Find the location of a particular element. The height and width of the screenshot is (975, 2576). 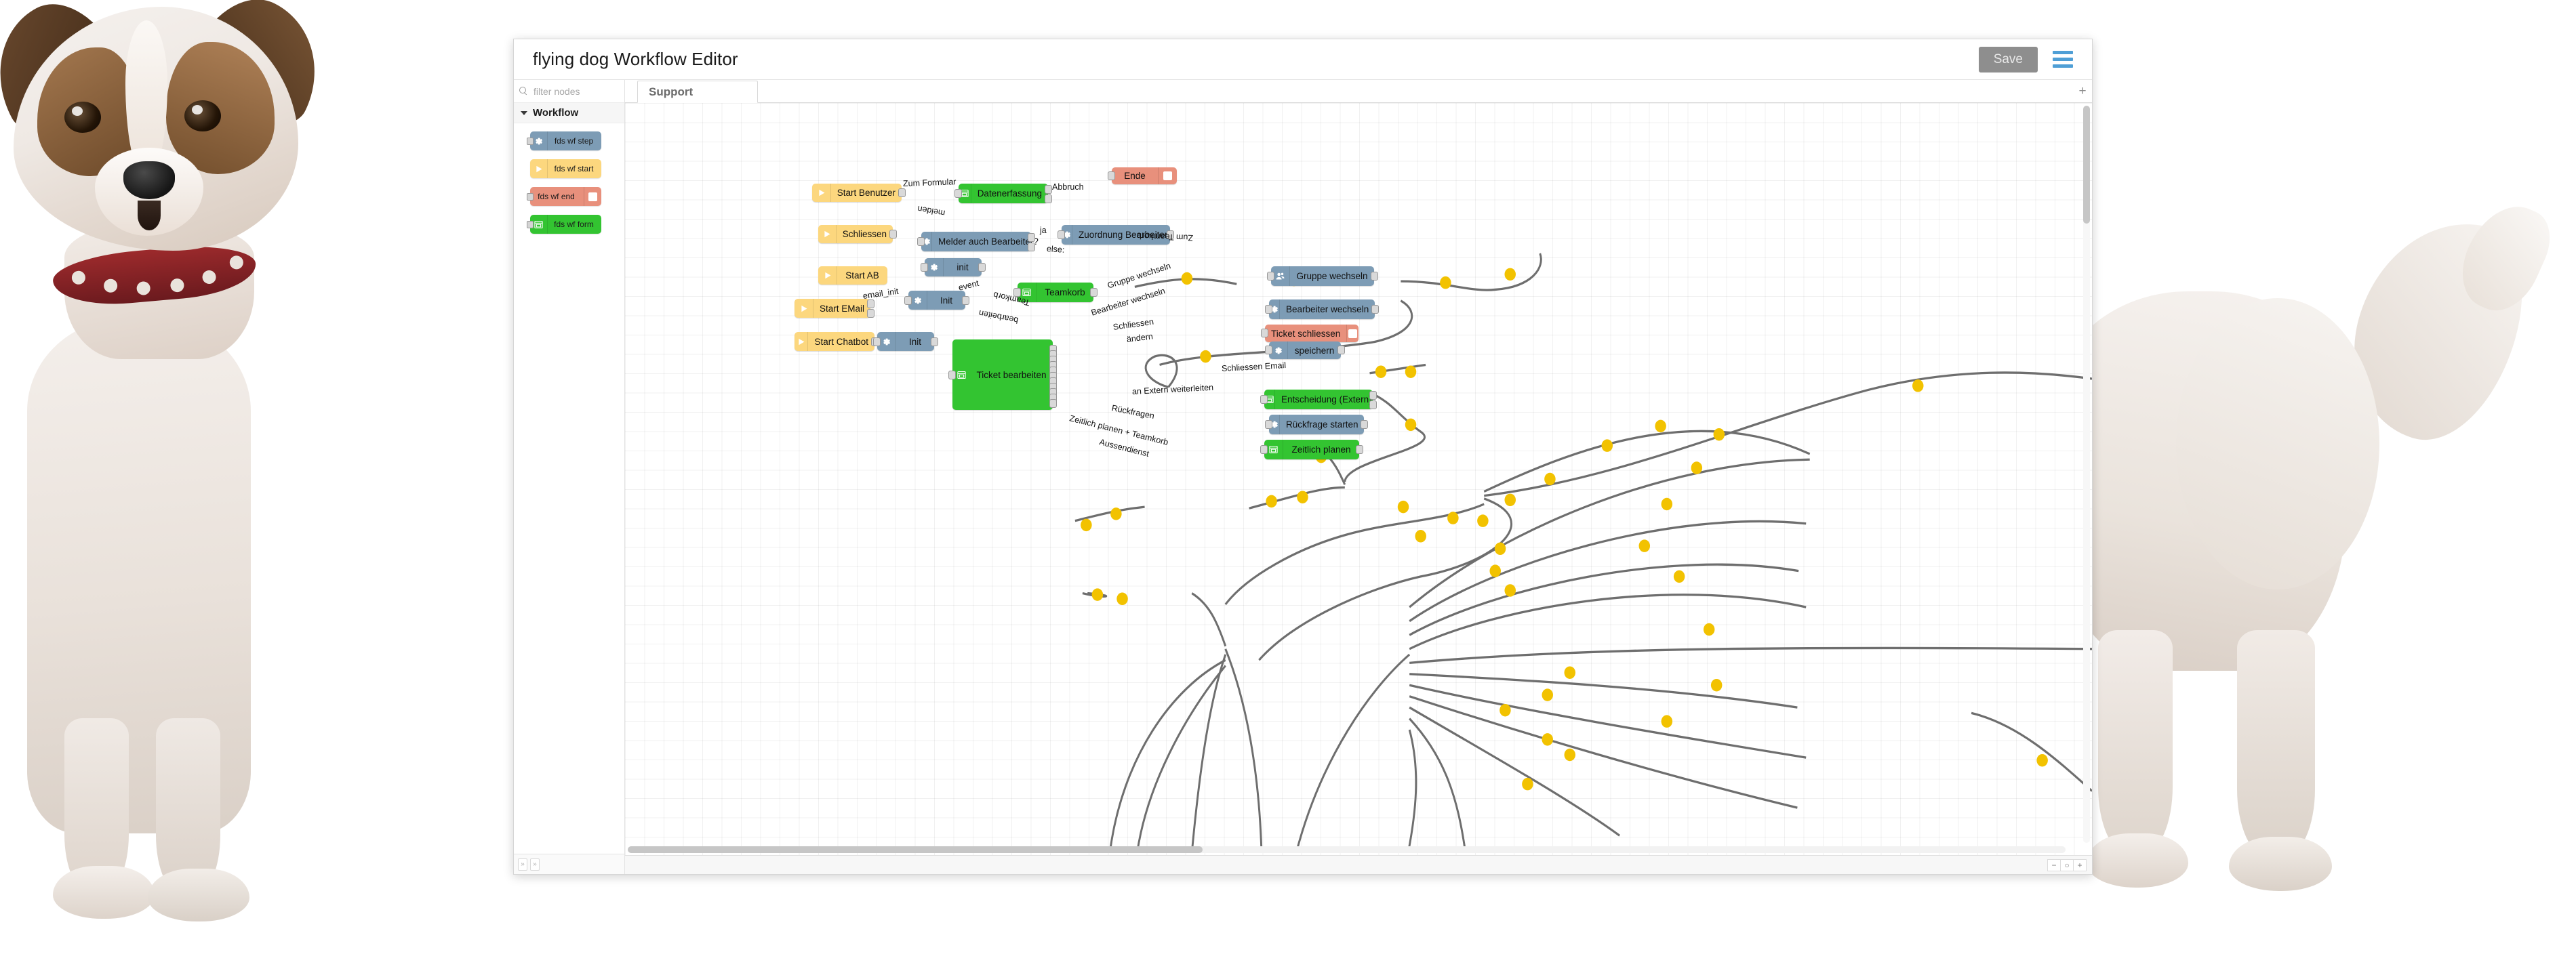

palette-node-label: fds wf start is located at coordinates (574, 168).